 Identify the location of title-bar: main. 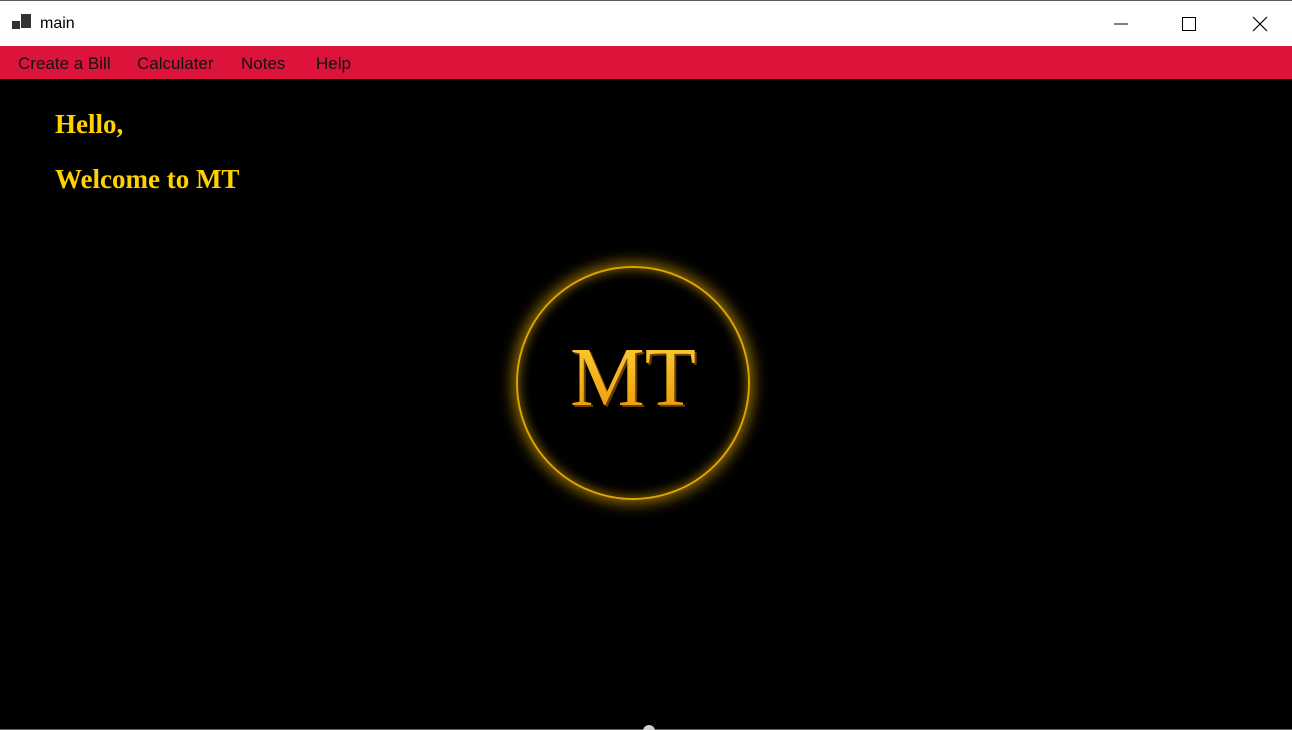
(646, 23).